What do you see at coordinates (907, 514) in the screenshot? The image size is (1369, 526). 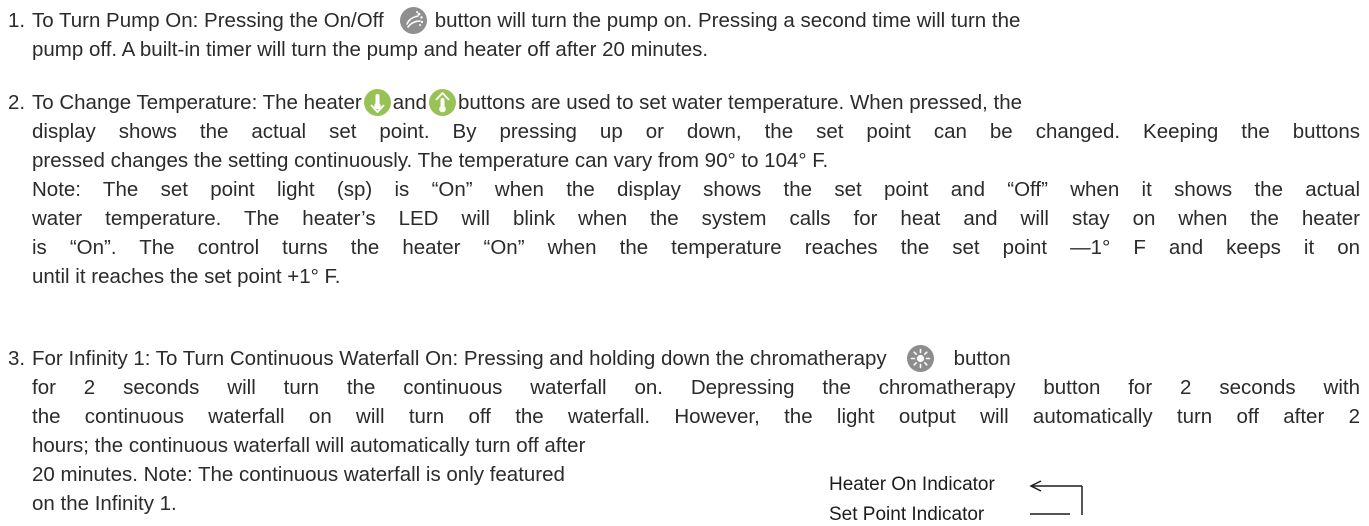 I see `set-point-indicator-label: Set Point Indicator` at bounding box center [907, 514].